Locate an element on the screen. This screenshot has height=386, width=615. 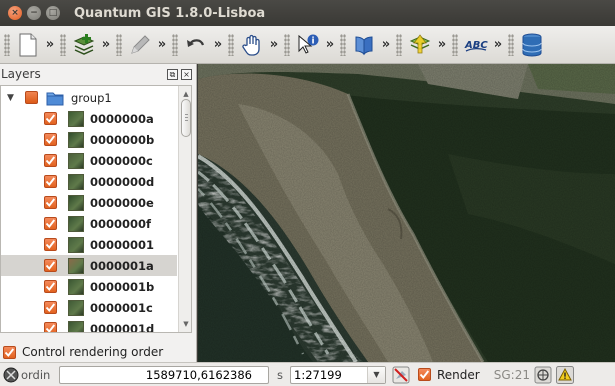
float-panel-button: ⧉ is located at coordinates (172, 74).